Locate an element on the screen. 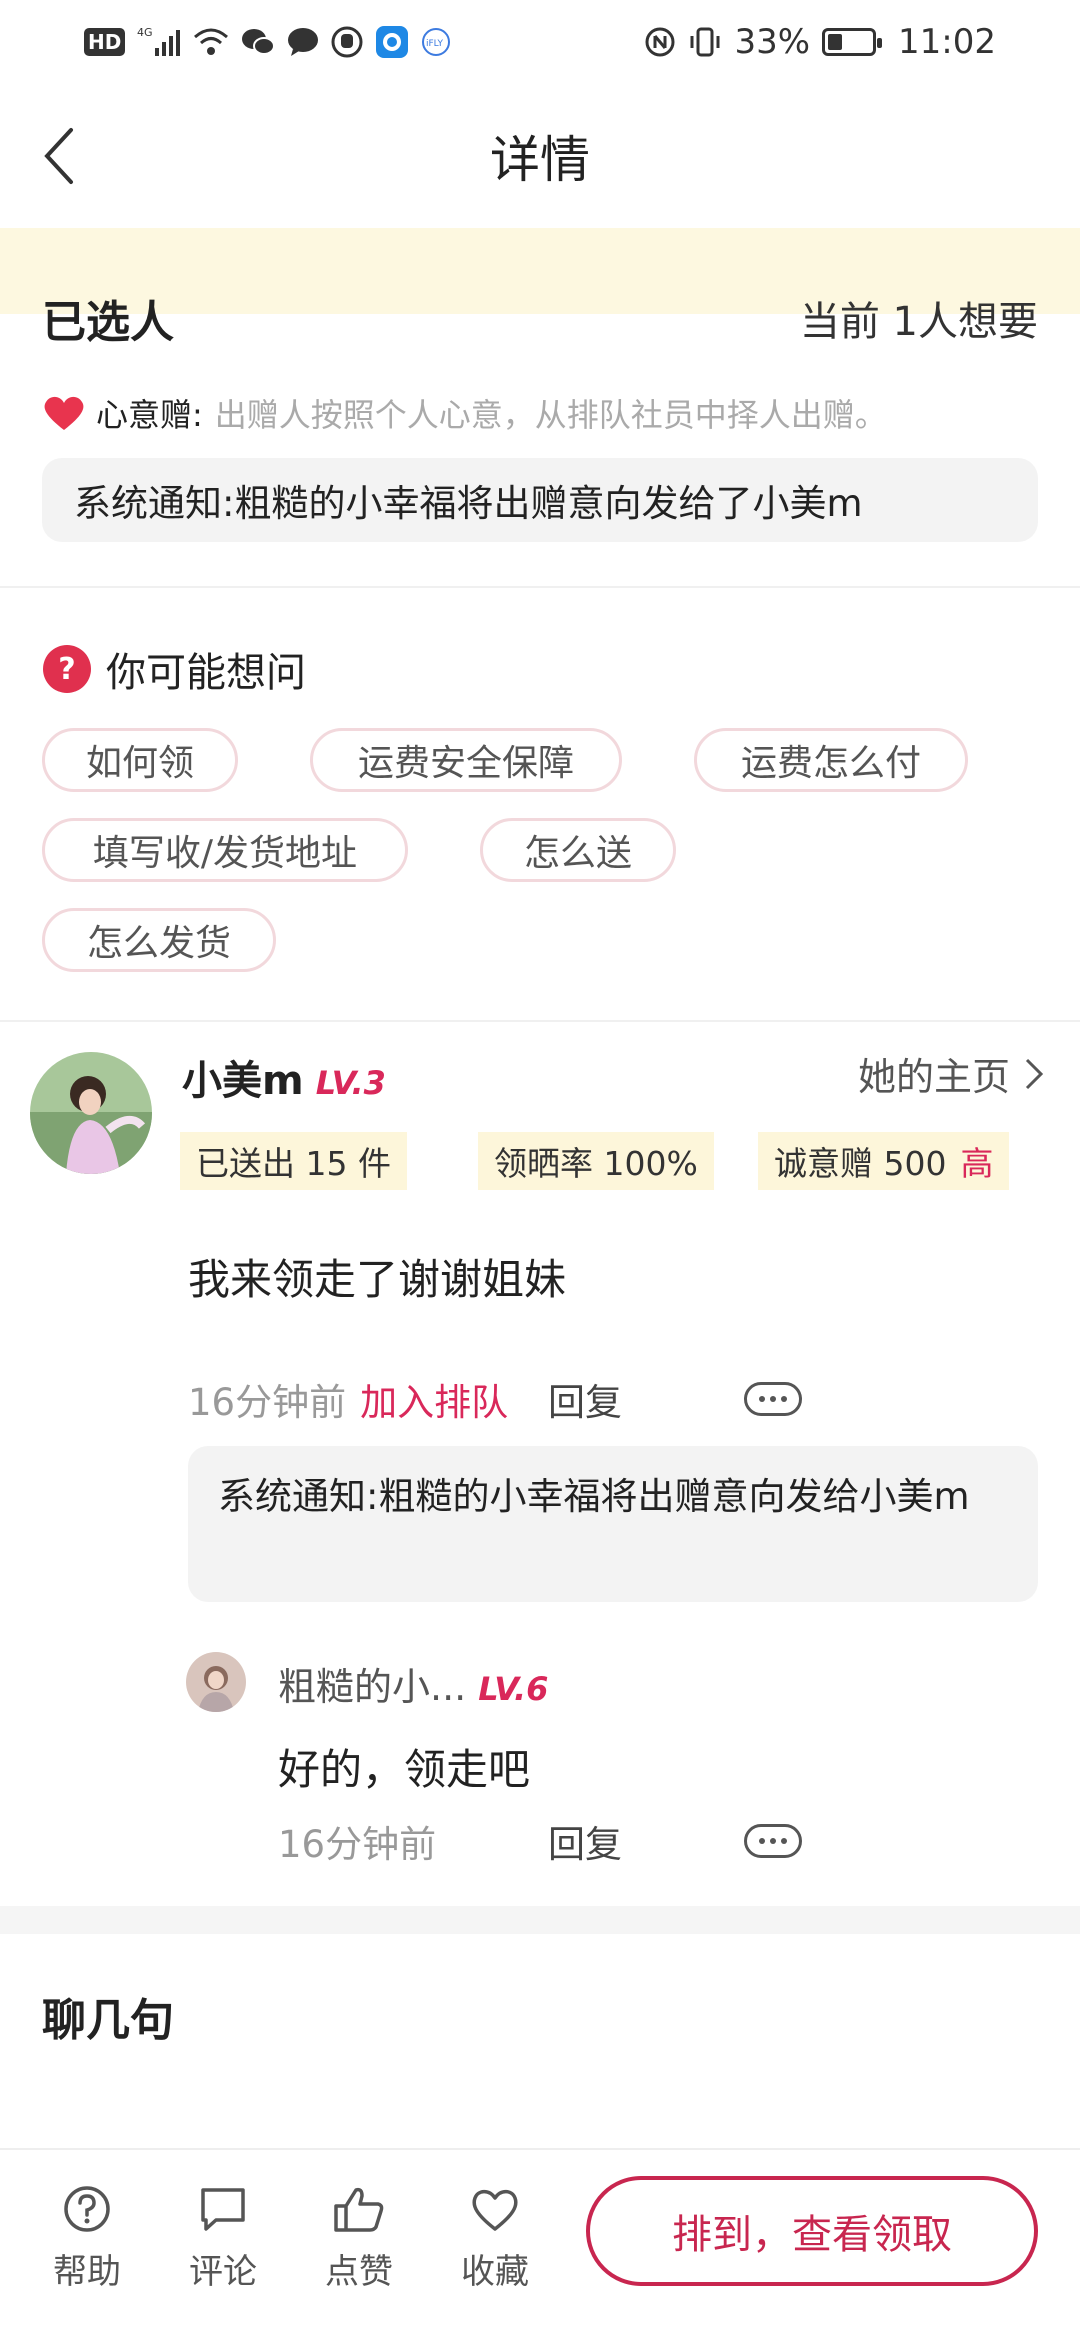 This screenshot has width=1080, height=2340. favorite-button: 收藏 is located at coordinates (495, 2238).